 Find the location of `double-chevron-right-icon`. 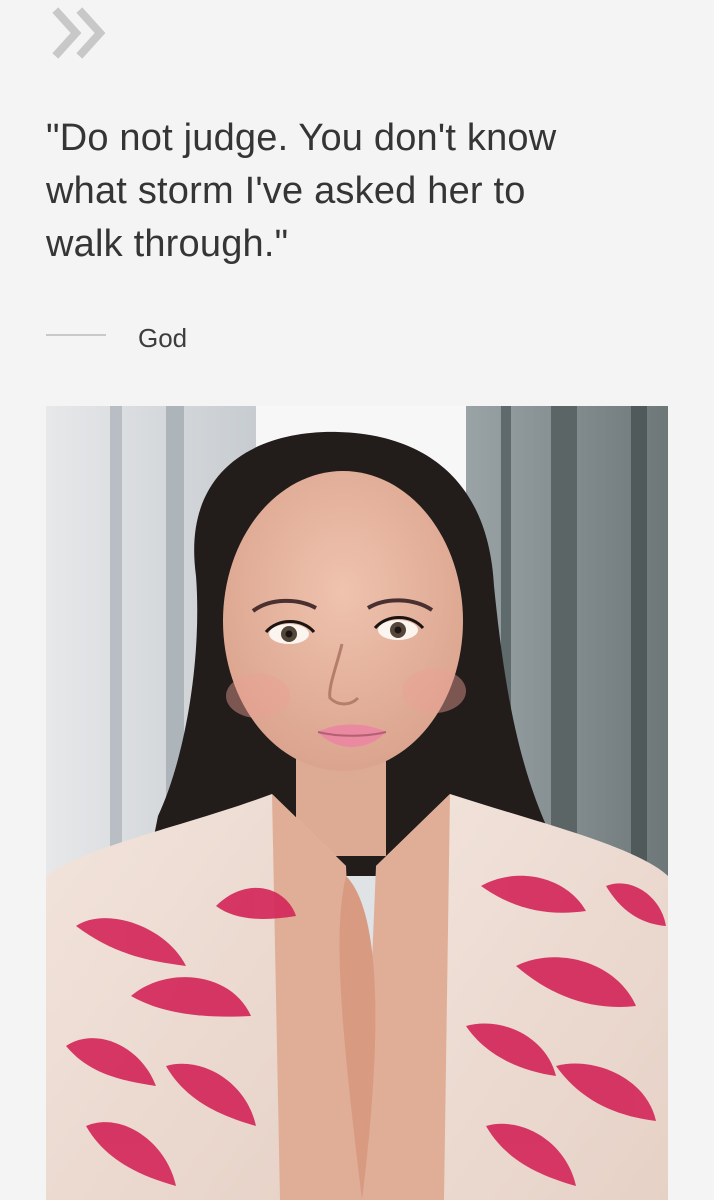

double-chevron-right-icon is located at coordinates (84, 33).